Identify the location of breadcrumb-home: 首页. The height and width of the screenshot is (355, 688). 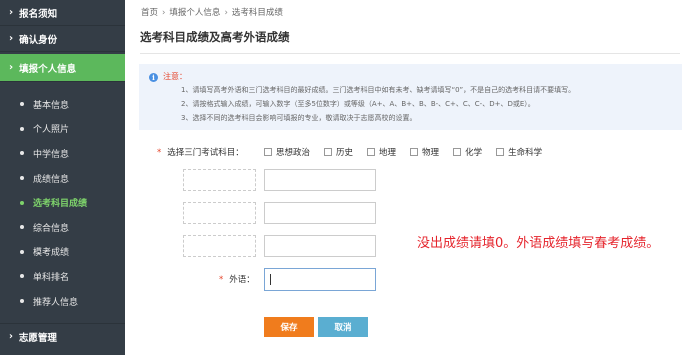
(149, 13).